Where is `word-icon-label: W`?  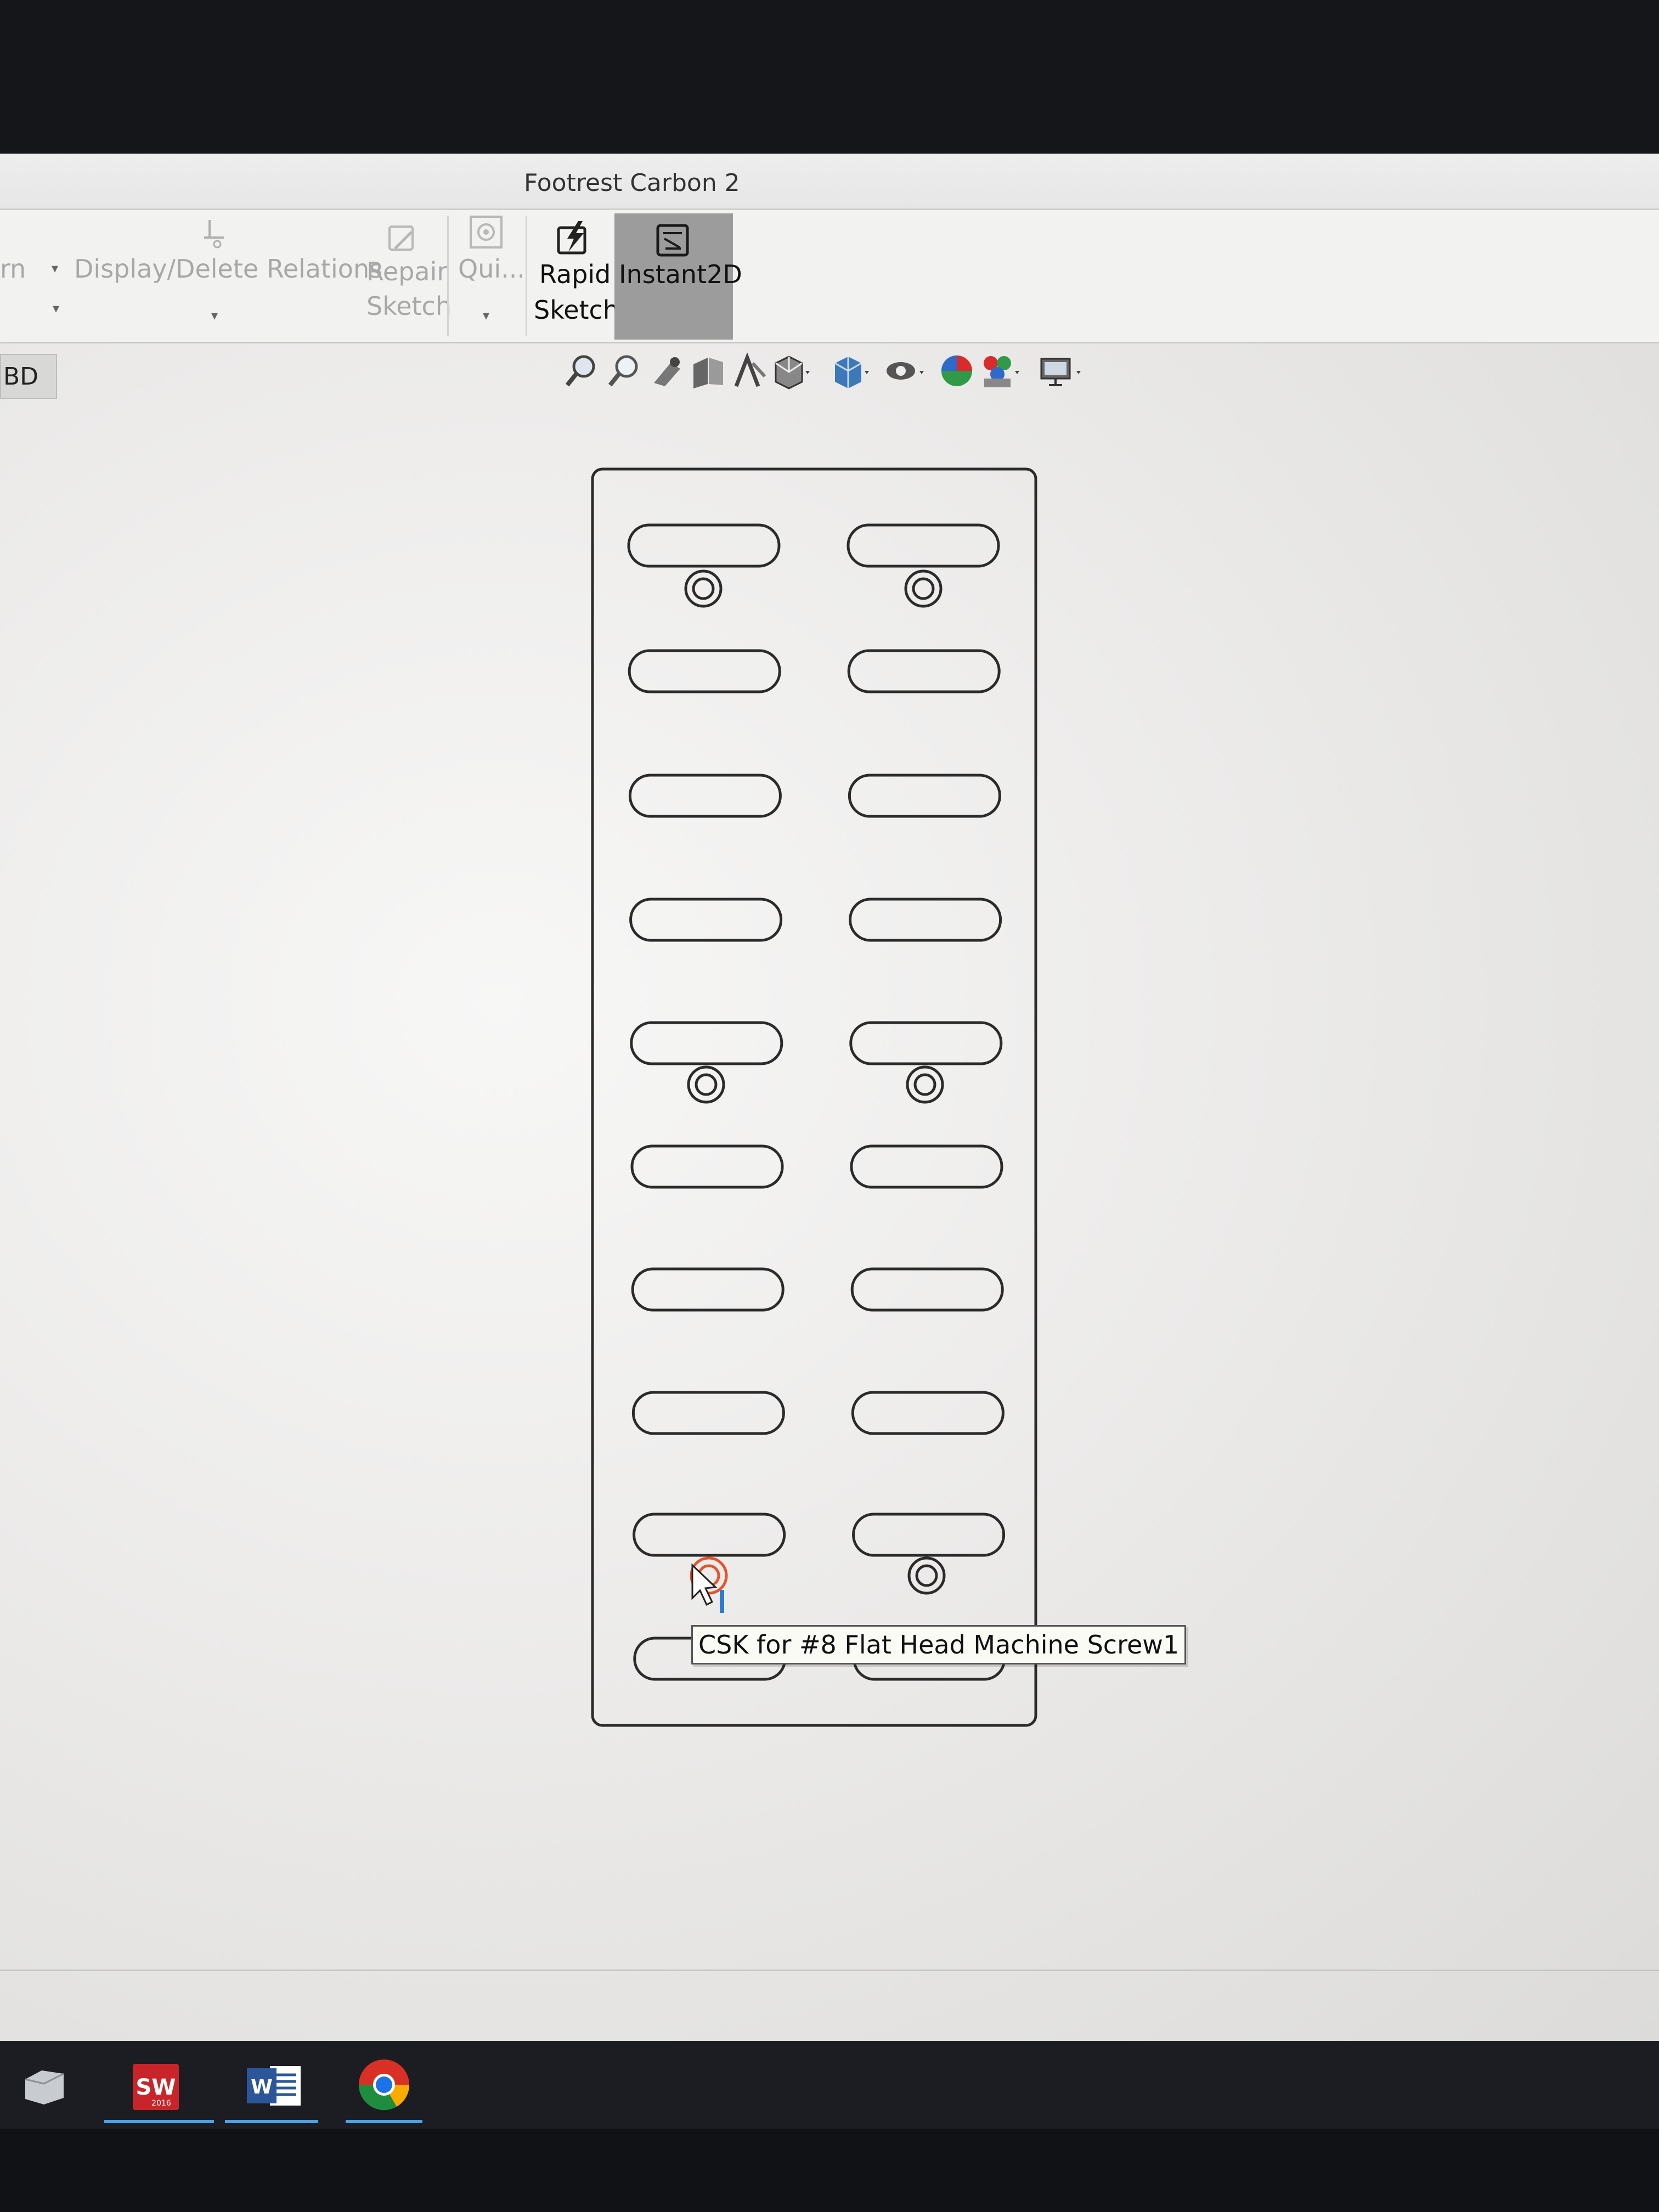 word-icon-label: W is located at coordinates (262, 2087).